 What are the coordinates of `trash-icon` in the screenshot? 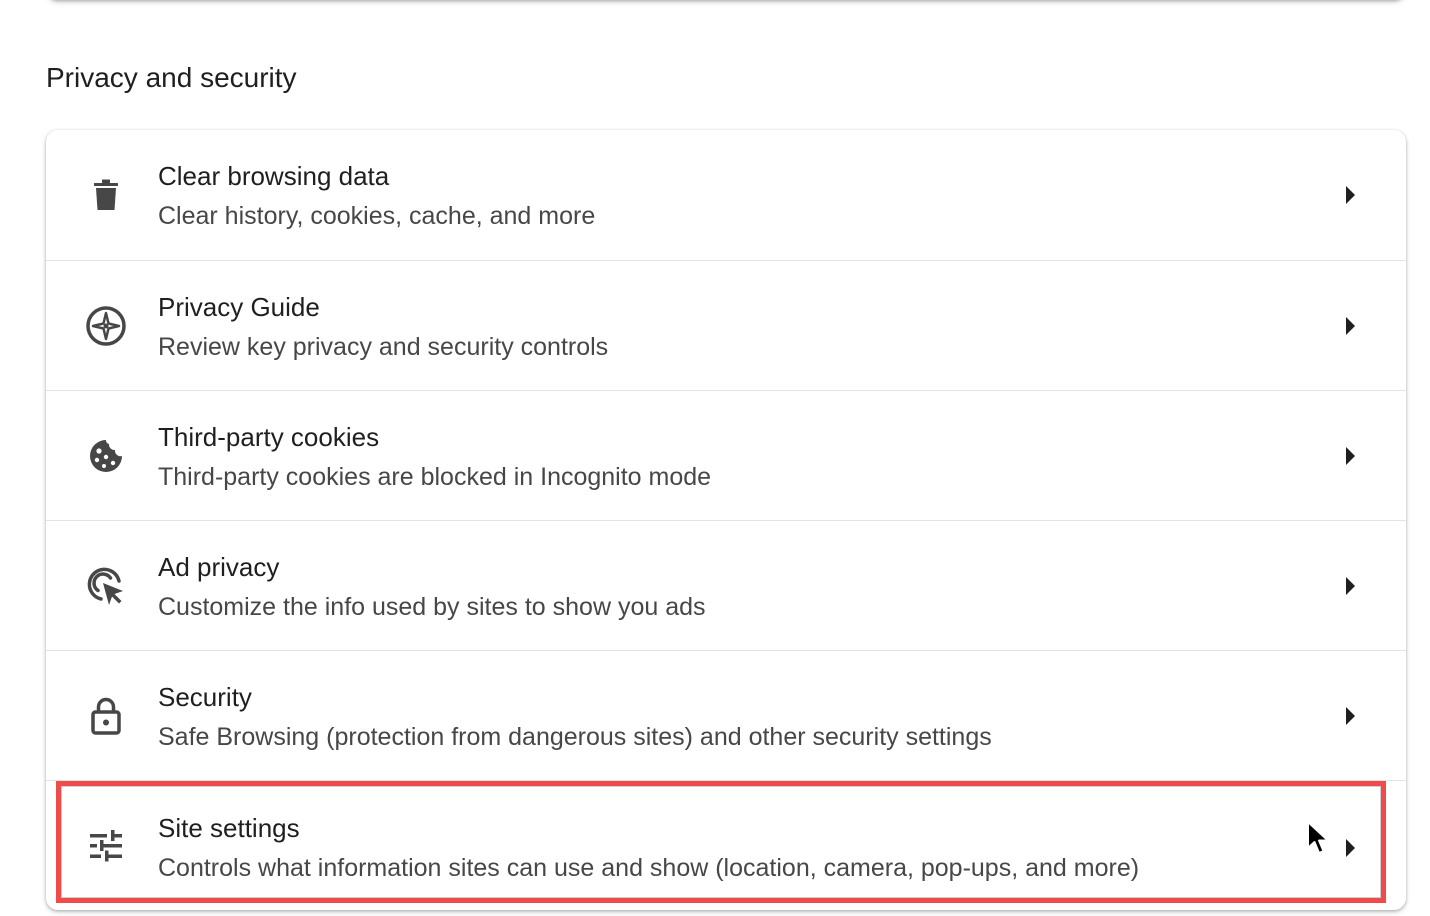 It's located at (106, 195).